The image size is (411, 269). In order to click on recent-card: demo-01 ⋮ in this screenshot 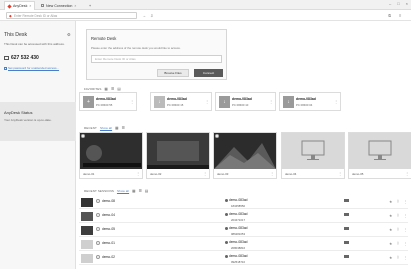, I will do `click(111, 155)`.